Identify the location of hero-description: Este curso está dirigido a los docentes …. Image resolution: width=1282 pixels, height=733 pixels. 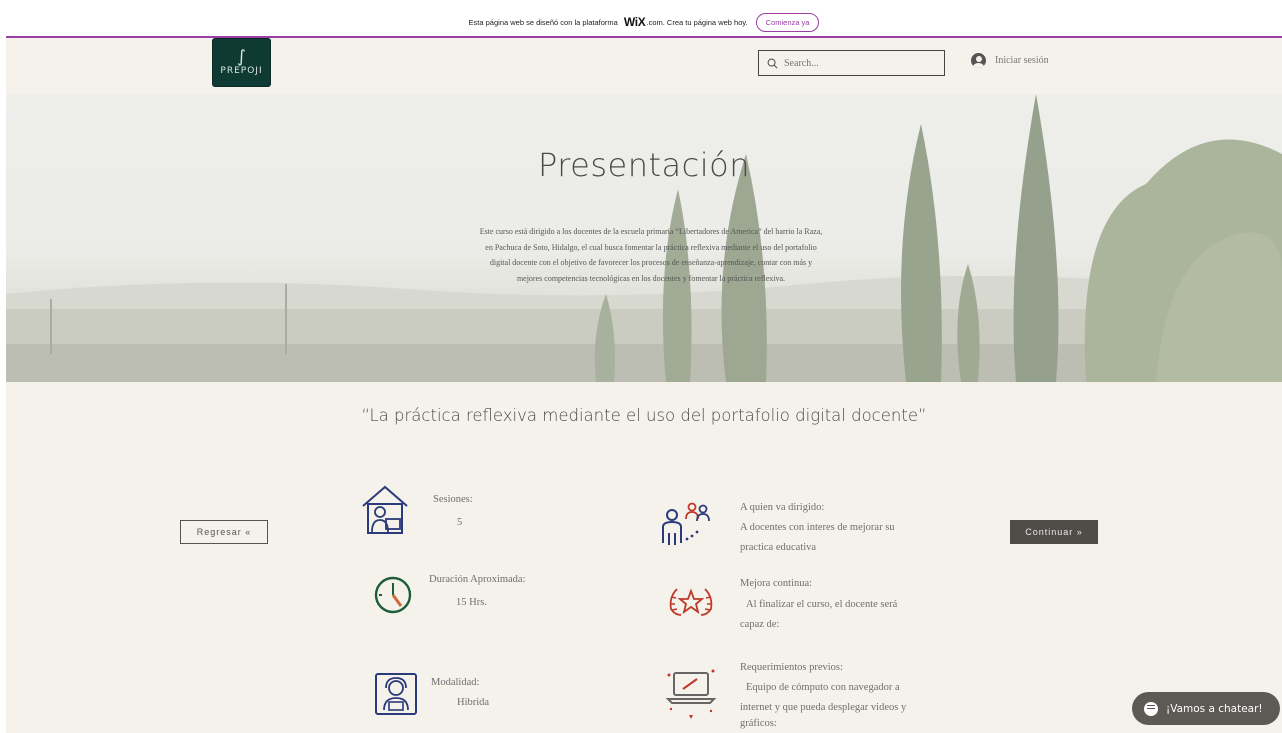
(651, 255).